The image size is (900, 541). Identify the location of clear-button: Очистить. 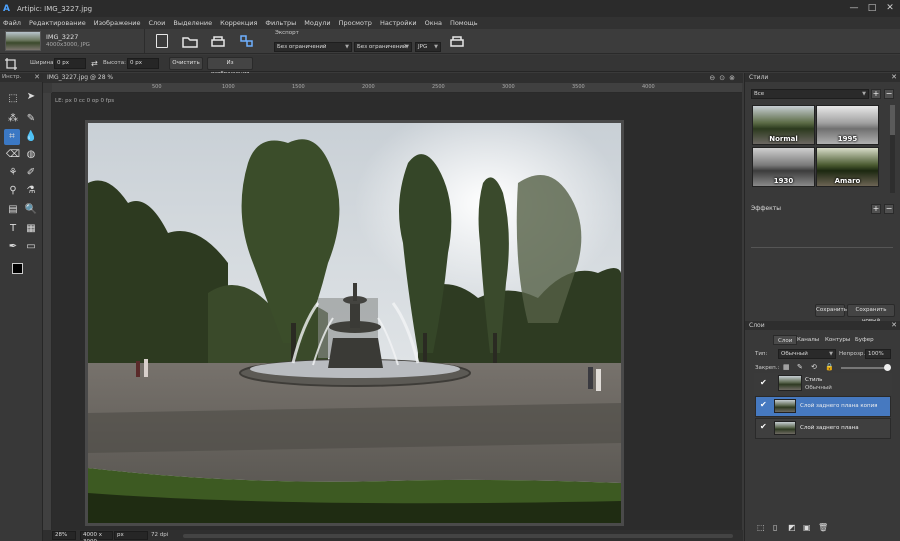
(186, 63).